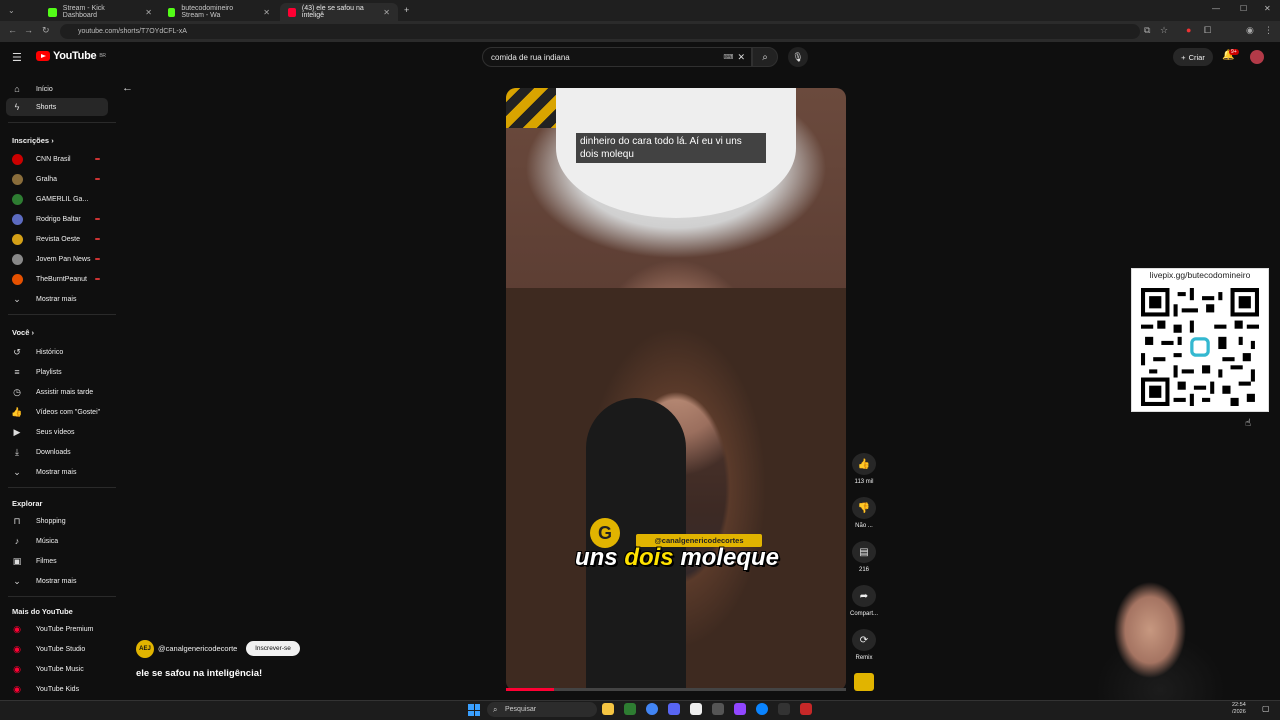  I want to click on file-explorer-icon, so click(608, 709).